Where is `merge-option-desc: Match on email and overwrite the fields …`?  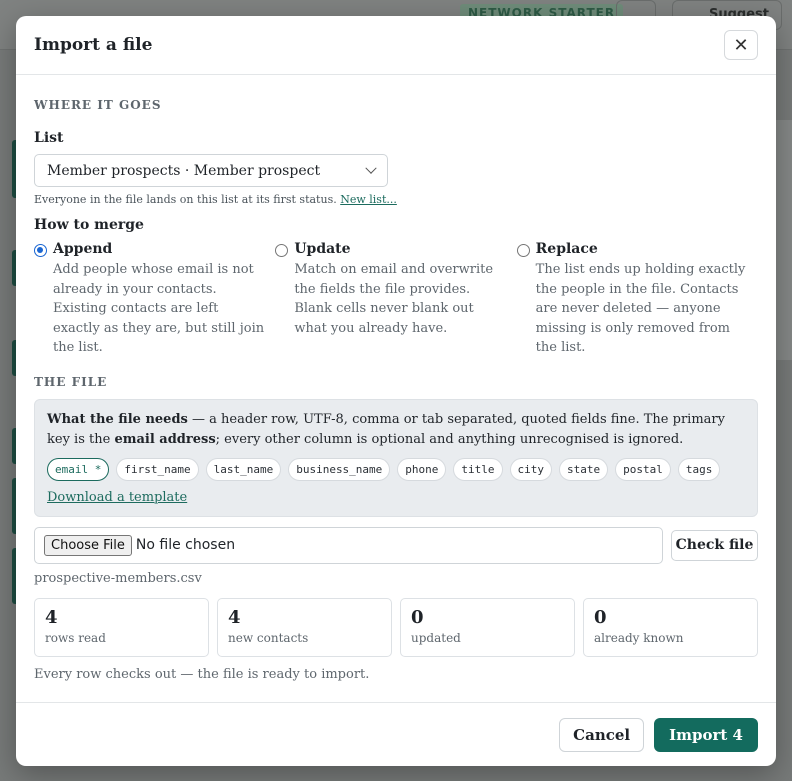
merge-option-desc: Match on email and overwrite the fields … is located at coordinates (394, 299).